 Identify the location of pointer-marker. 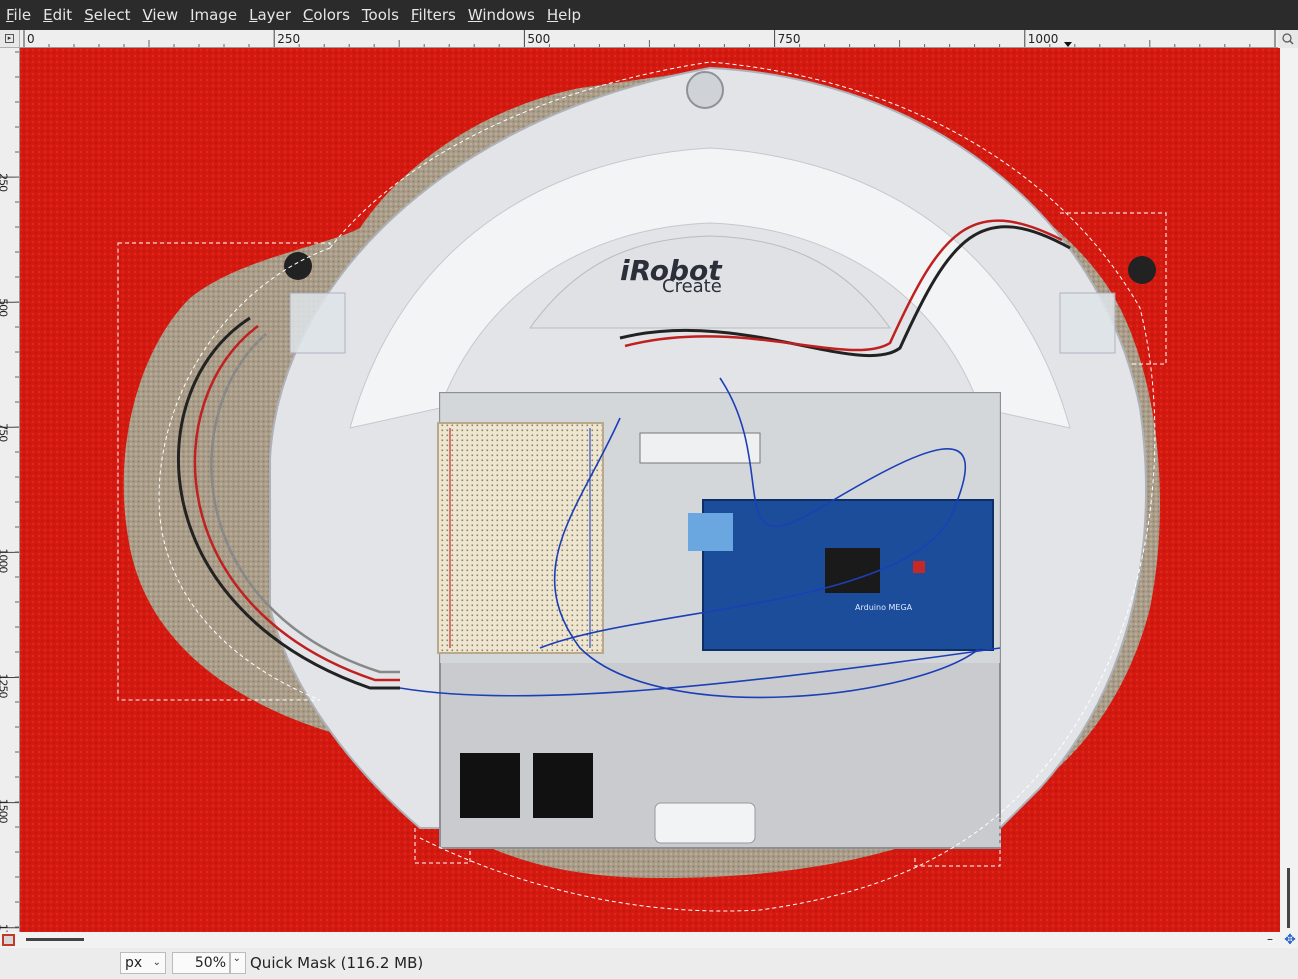
(1068, 44).